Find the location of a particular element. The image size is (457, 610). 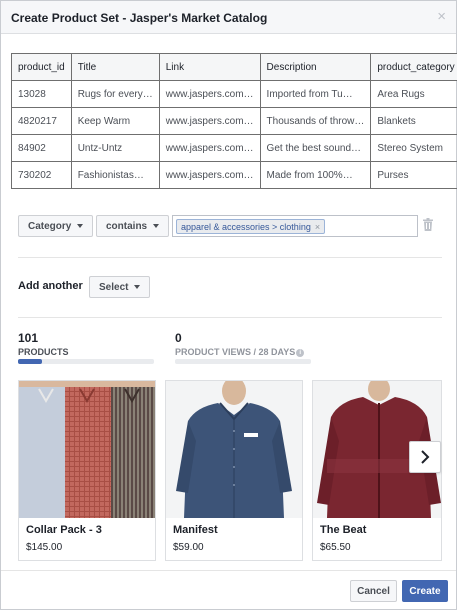

footer-divider is located at coordinates (228, 570).